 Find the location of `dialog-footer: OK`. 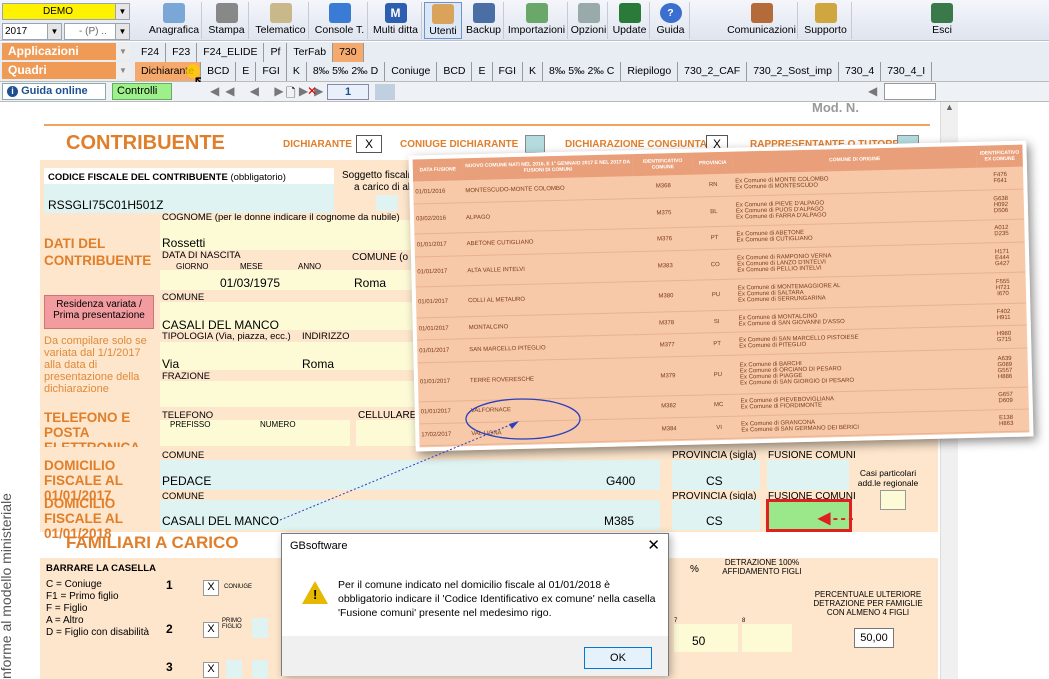

dialog-footer: OK is located at coordinates (475, 656).